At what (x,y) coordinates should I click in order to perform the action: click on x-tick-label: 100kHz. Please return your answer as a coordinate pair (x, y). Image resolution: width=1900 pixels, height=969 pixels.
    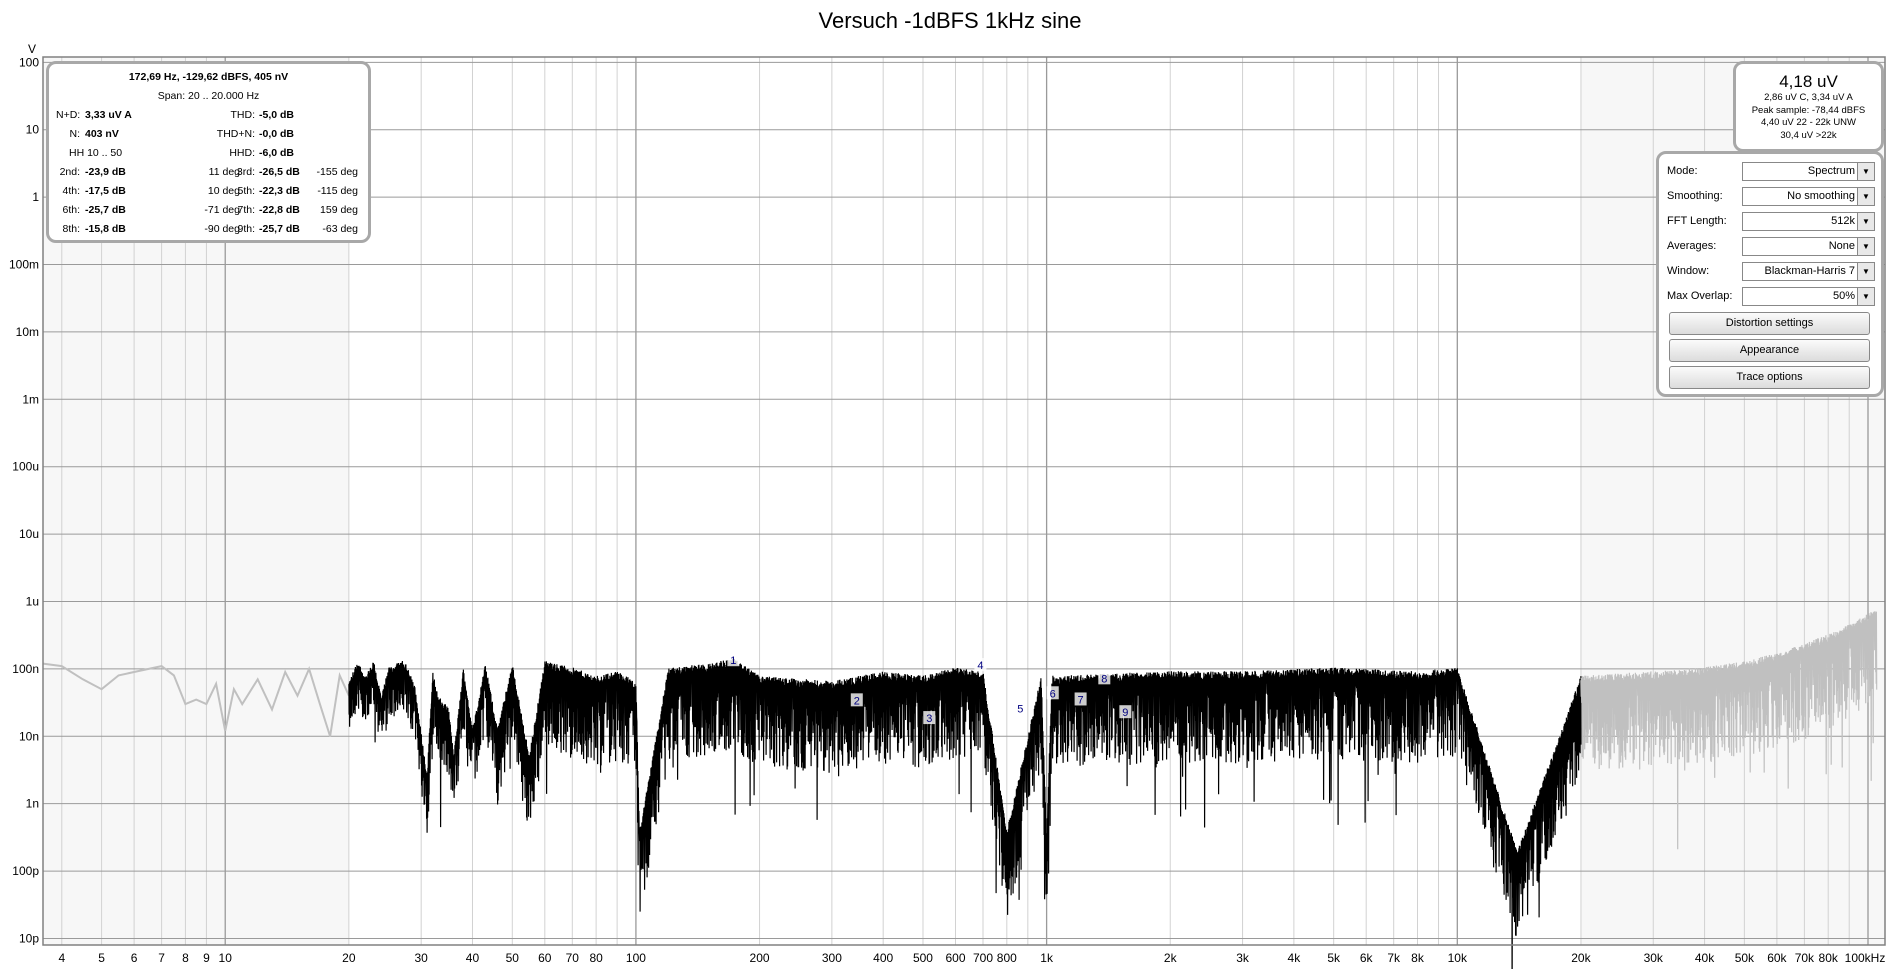
    Looking at the image, I should click on (1865, 958).